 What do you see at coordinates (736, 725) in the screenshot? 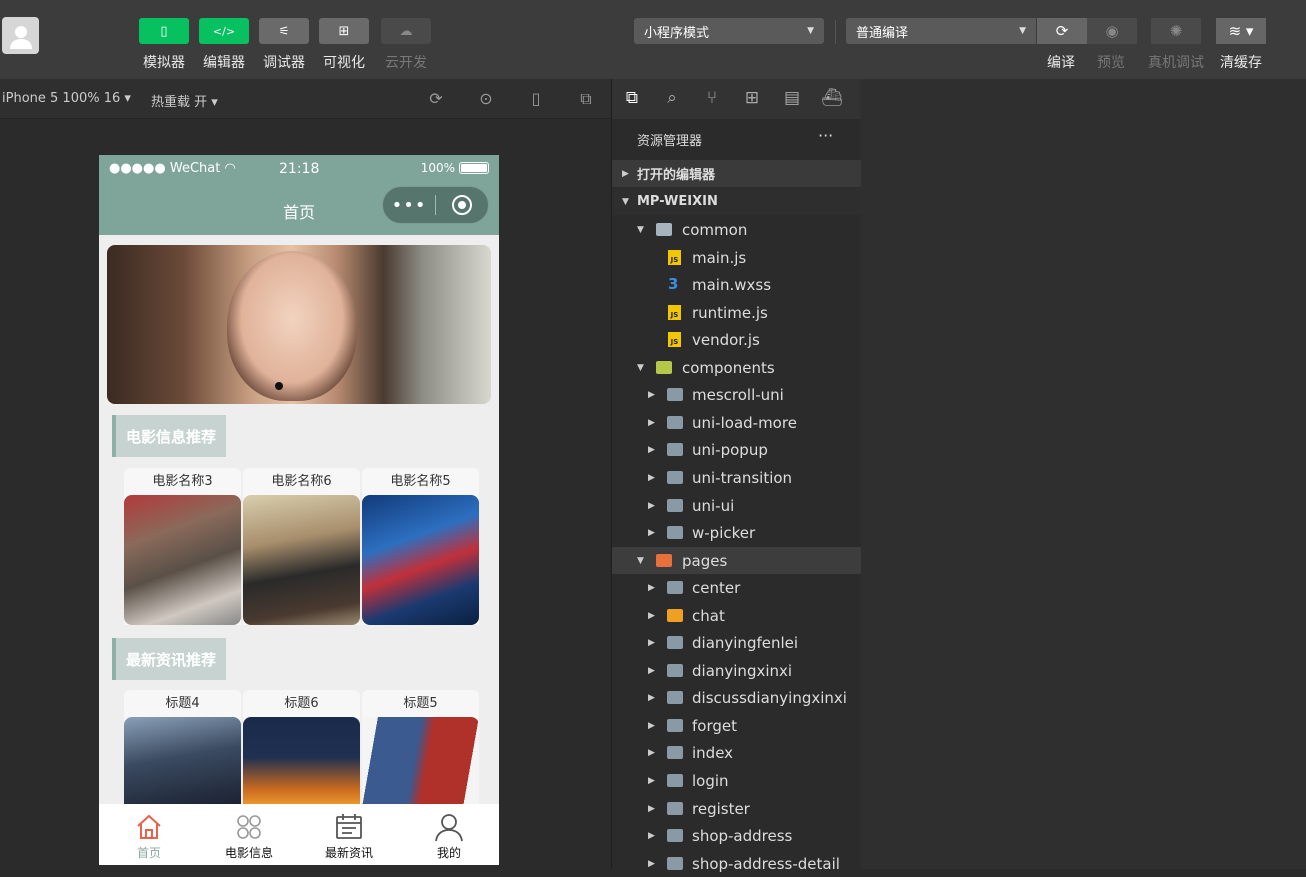
I see `folder-item: ▶ forget` at bounding box center [736, 725].